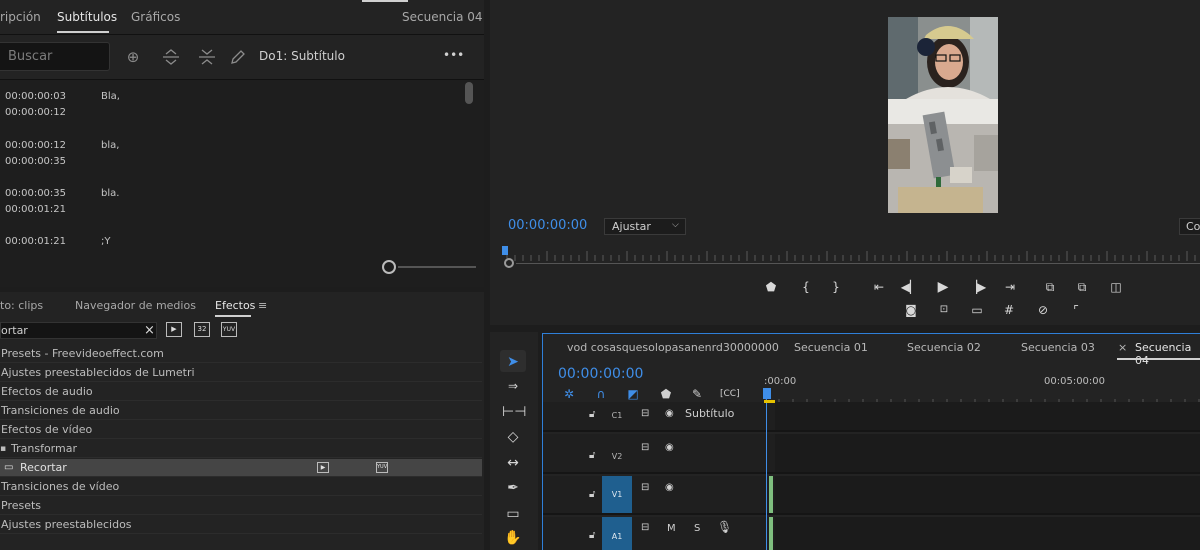 The height and width of the screenshot is (550, 1200). Describe the element at coordinates (910, 287) in the screenshot. I see `step-back-icon: ◀▏` at that location.